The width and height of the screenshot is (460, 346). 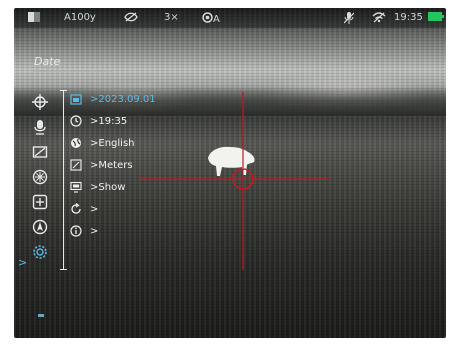 What do you see at coordinates (216, 19) in the screenshot?
I see `calibration-label: A` at bounding box center [216, 19].